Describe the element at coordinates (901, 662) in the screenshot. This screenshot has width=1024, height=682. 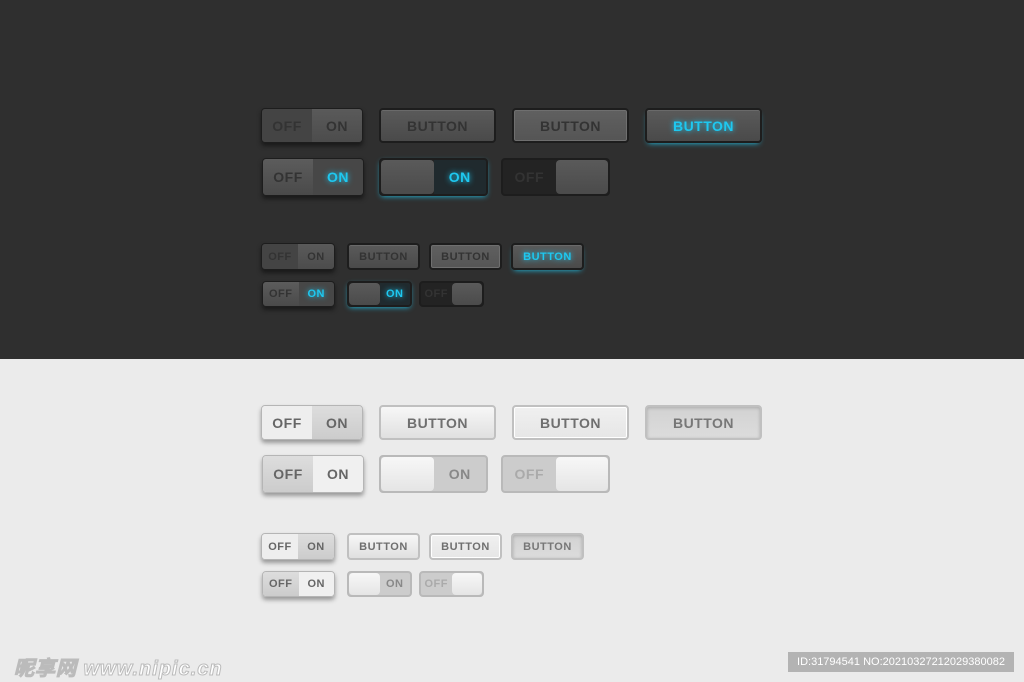
I see `watermark-id: ID:31794541 NO:20210327212029380082` at that location.